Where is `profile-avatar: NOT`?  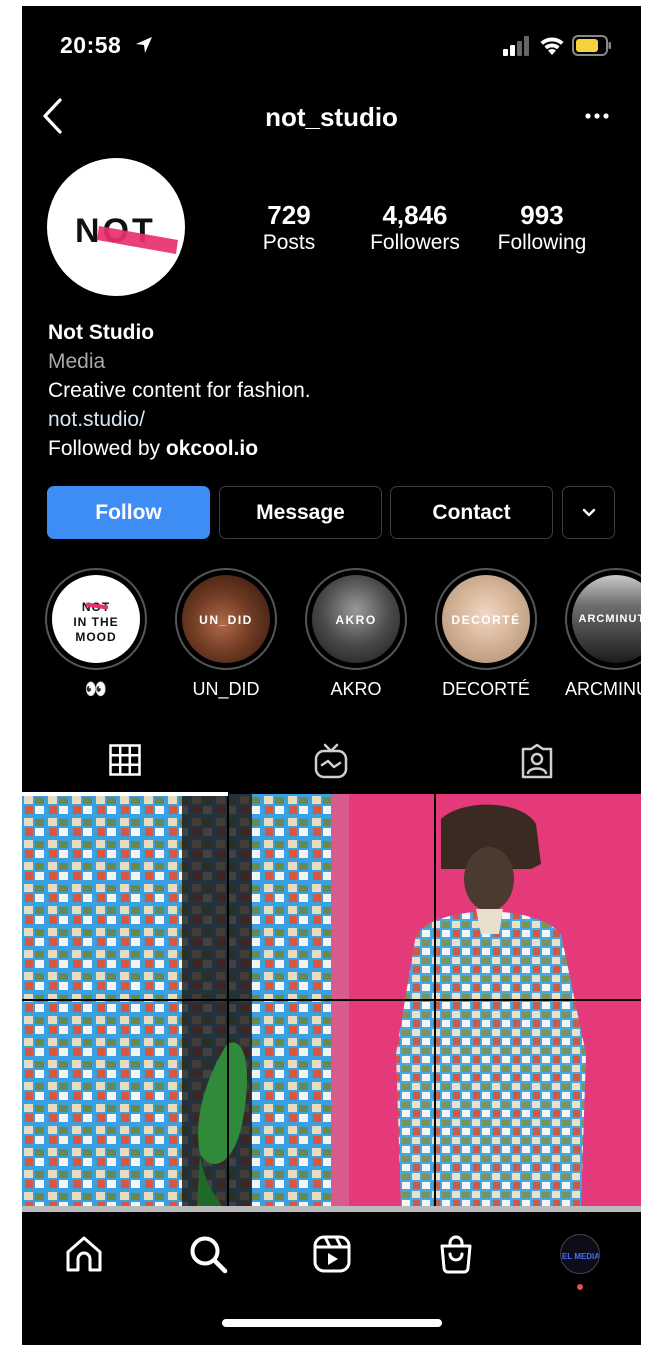
profile-avatar: NOT is located at coordinates (116, 227).